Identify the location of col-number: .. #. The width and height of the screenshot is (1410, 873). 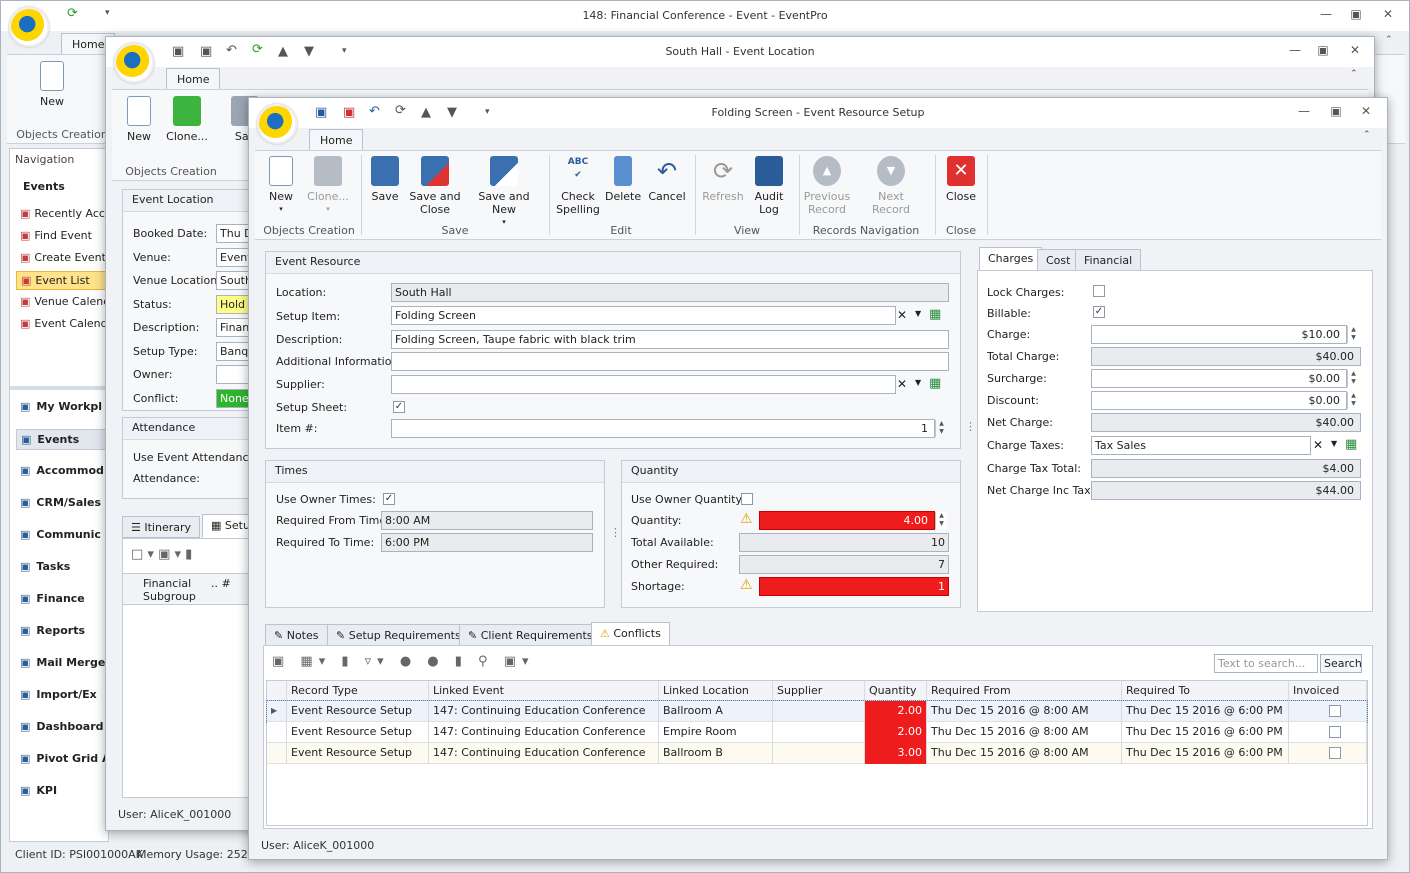
(221, 583).